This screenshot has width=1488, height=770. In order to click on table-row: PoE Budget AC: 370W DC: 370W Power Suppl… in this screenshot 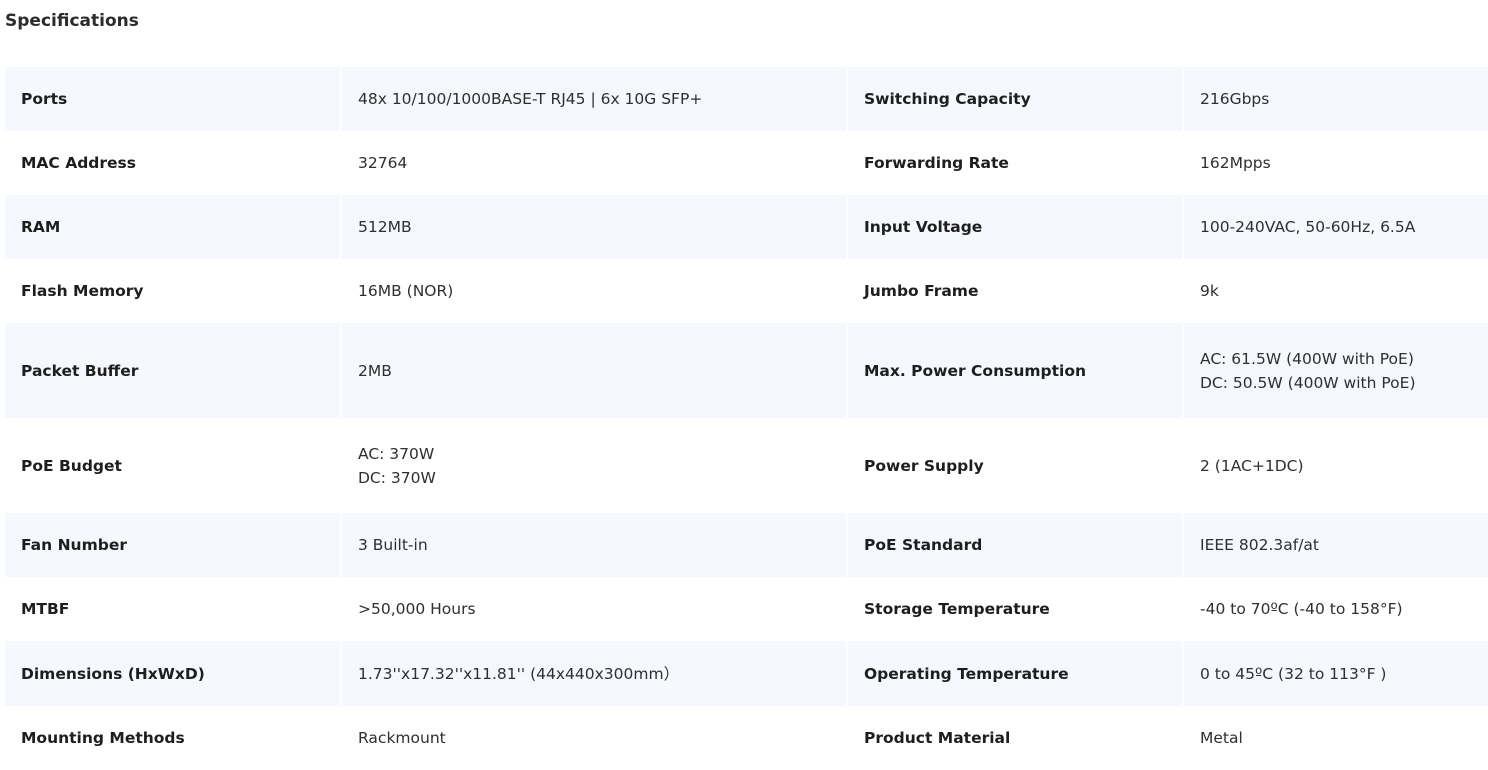, I will do `click(746, 465)`.